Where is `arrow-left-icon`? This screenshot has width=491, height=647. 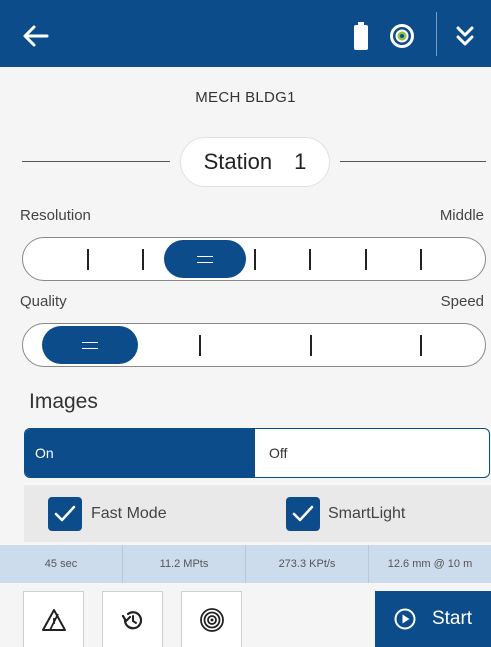 arrow-left-icon is located at coordinates (36, 36).